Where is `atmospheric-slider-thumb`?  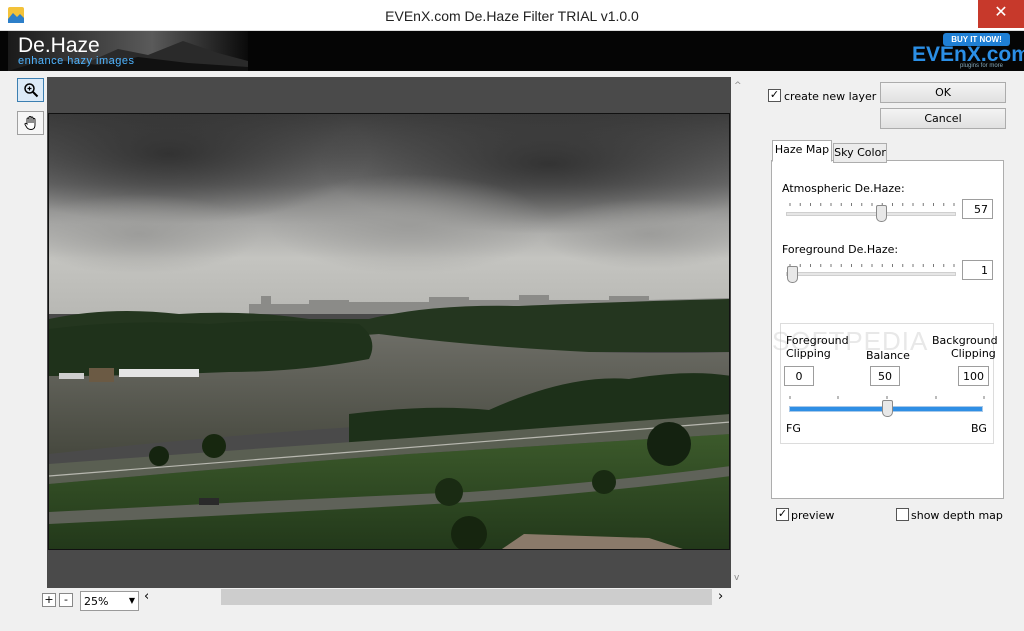 atmospheric-slider-thumb is located at coordinates (881, 213).